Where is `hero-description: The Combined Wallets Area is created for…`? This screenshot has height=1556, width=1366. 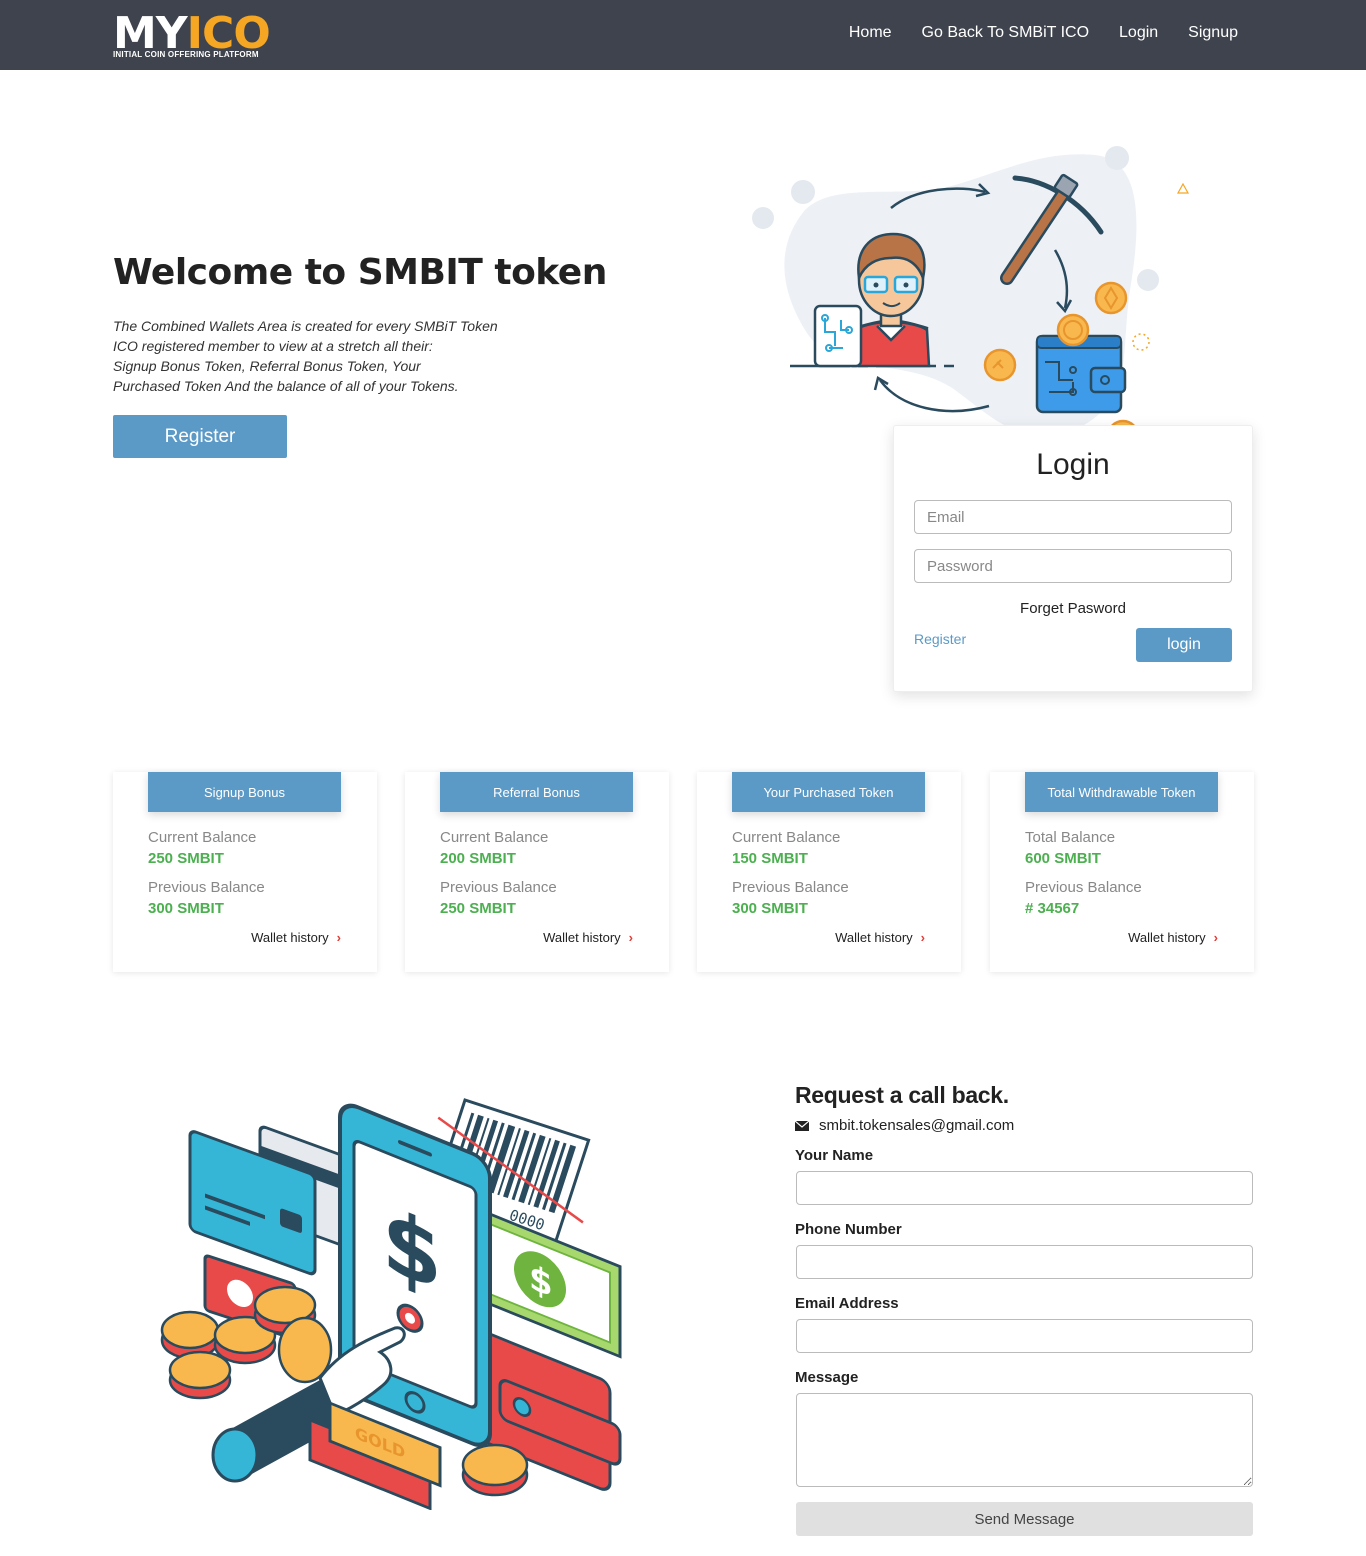
hero-description: The Combined Wallets Area is created for… is located at coordinates (328, 356).